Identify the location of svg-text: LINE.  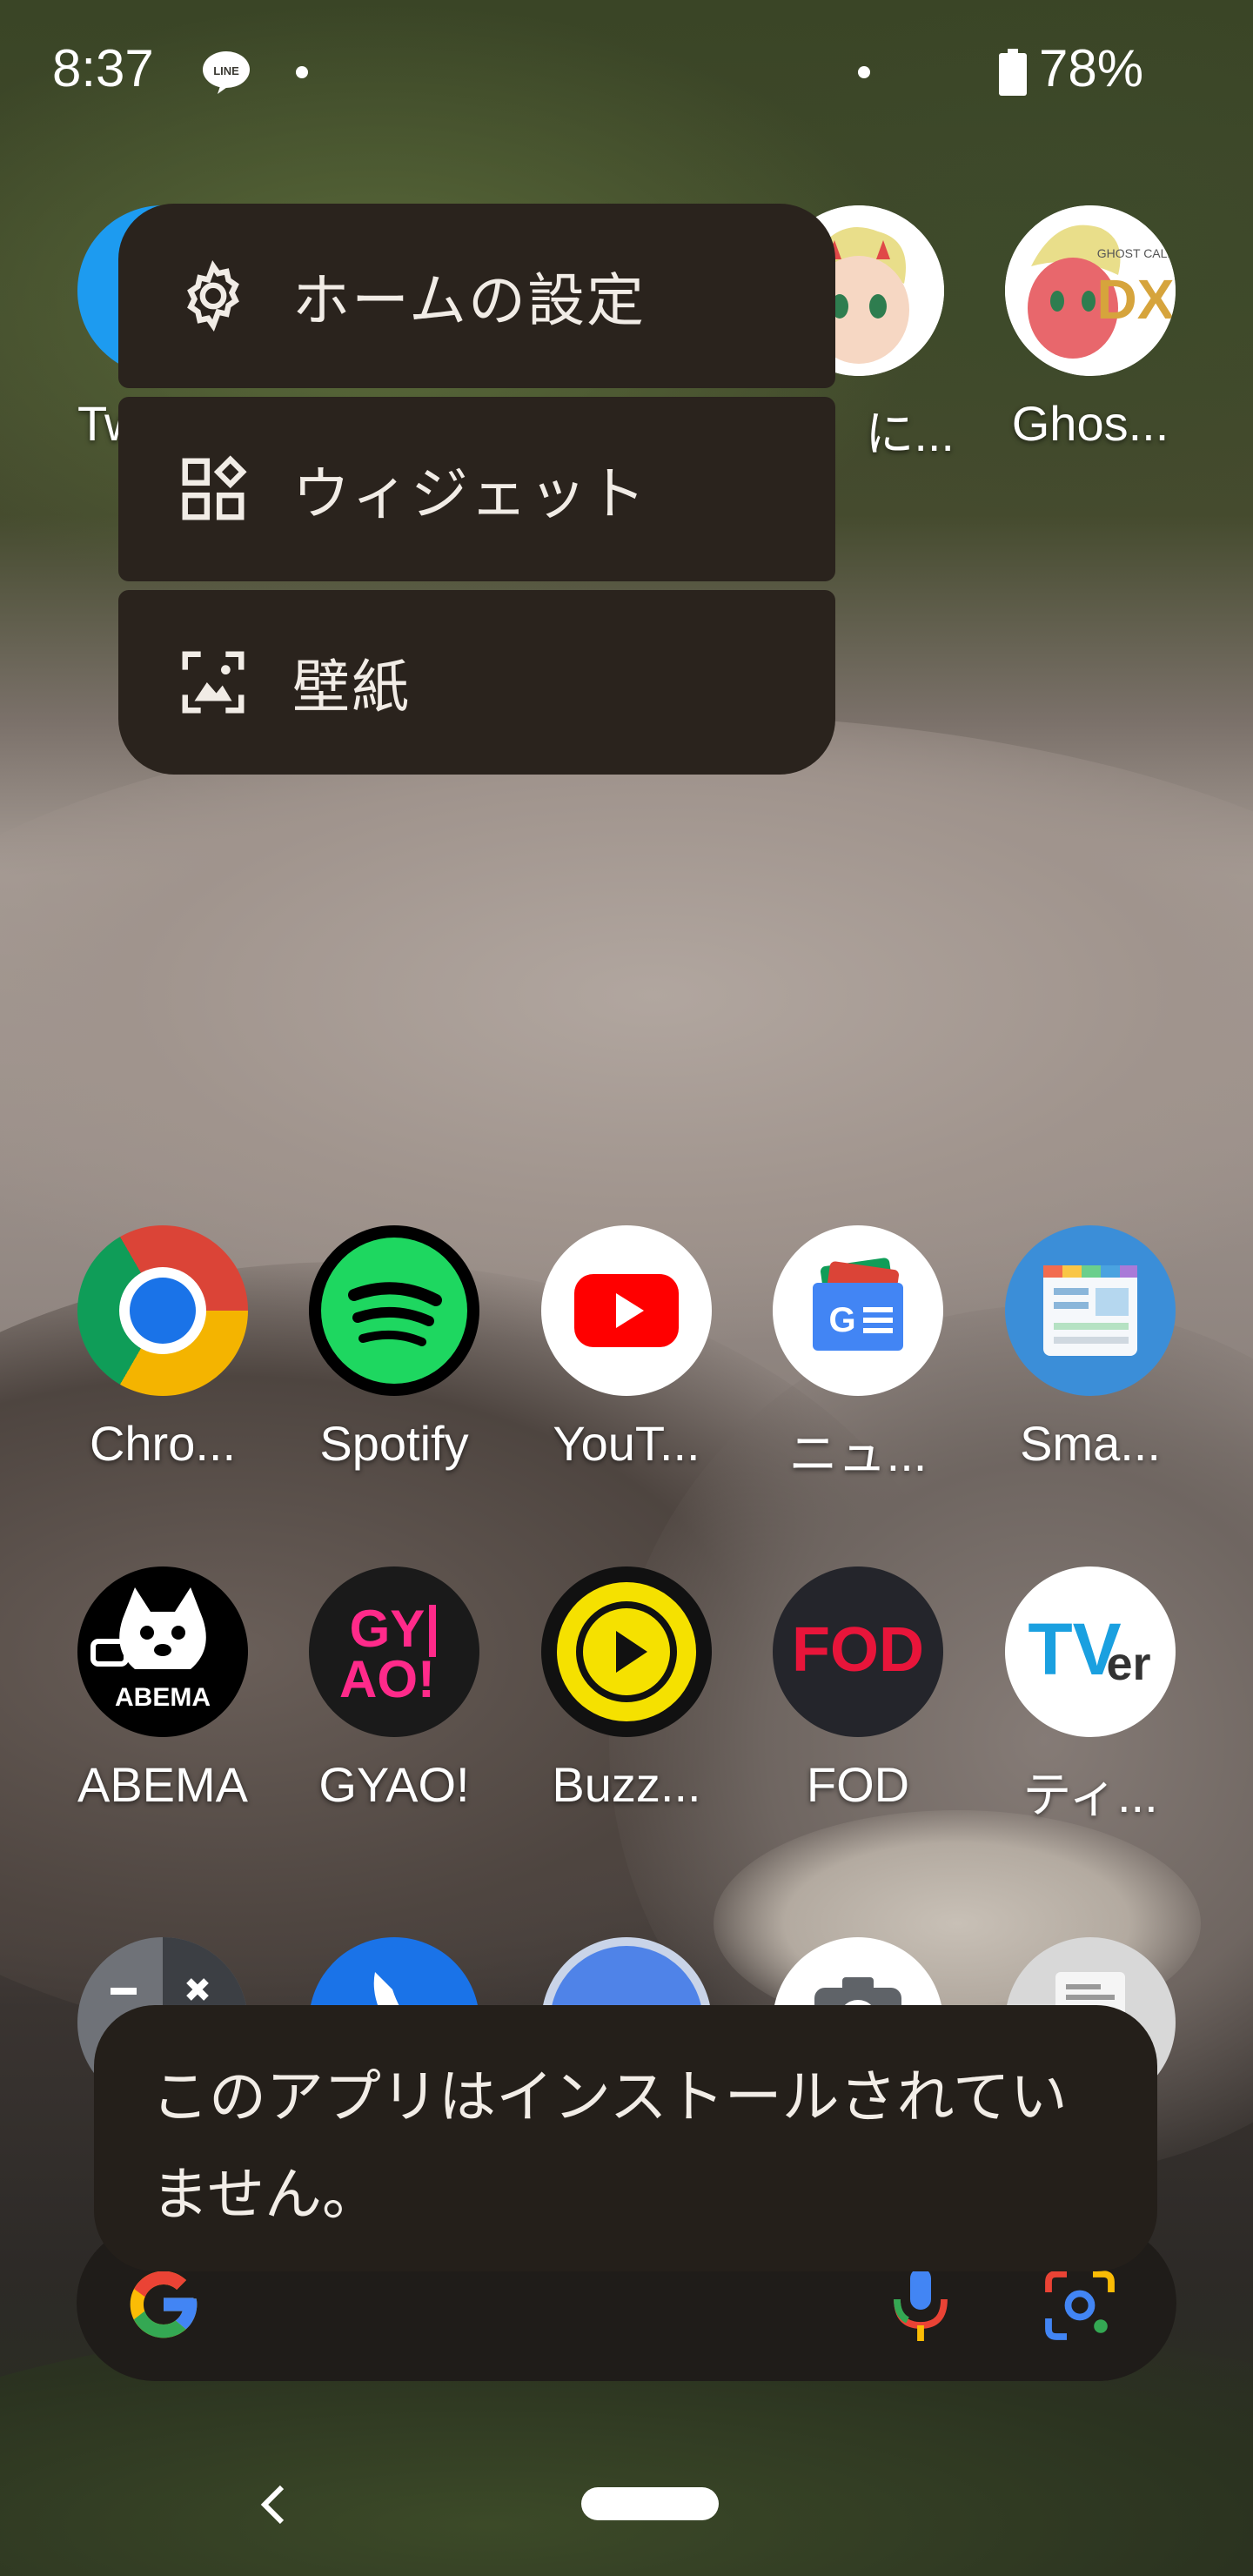
(226, 71).